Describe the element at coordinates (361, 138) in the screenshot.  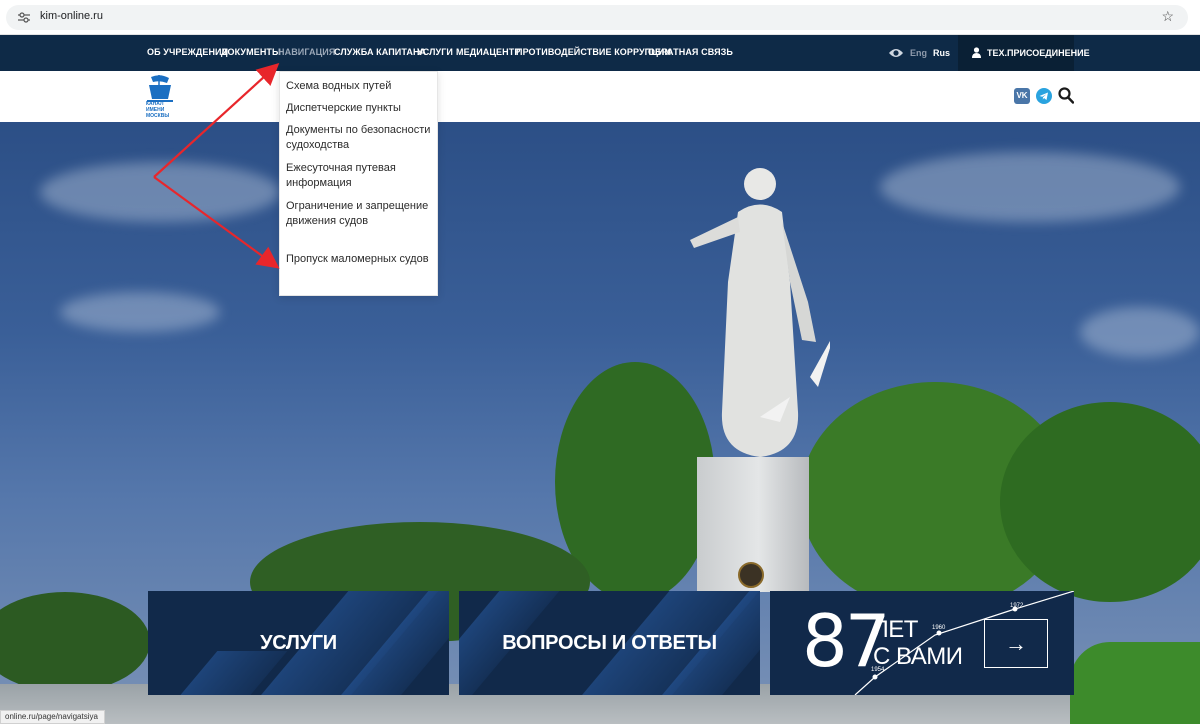
I see `submenu-item-safety-documents: Документы по безопасности судоходства` at that location.